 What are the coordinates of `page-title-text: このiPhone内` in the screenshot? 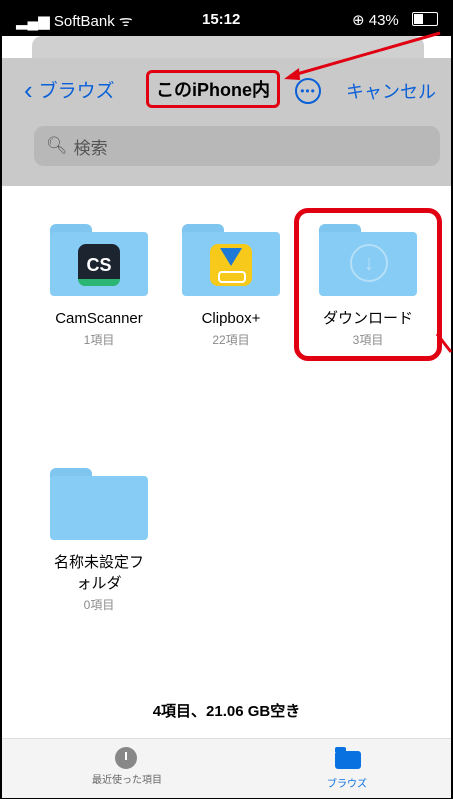 It's located at (212, 90).